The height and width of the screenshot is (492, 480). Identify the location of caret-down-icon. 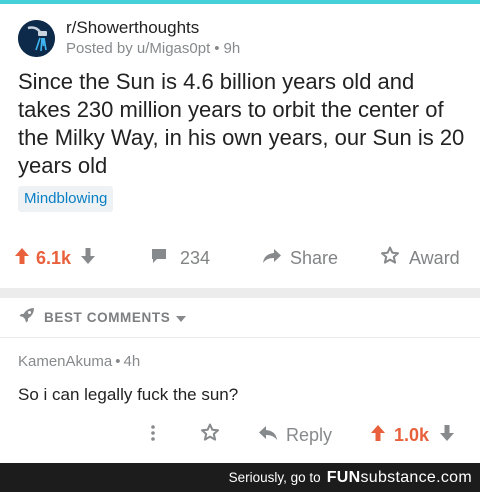
(181, 318).